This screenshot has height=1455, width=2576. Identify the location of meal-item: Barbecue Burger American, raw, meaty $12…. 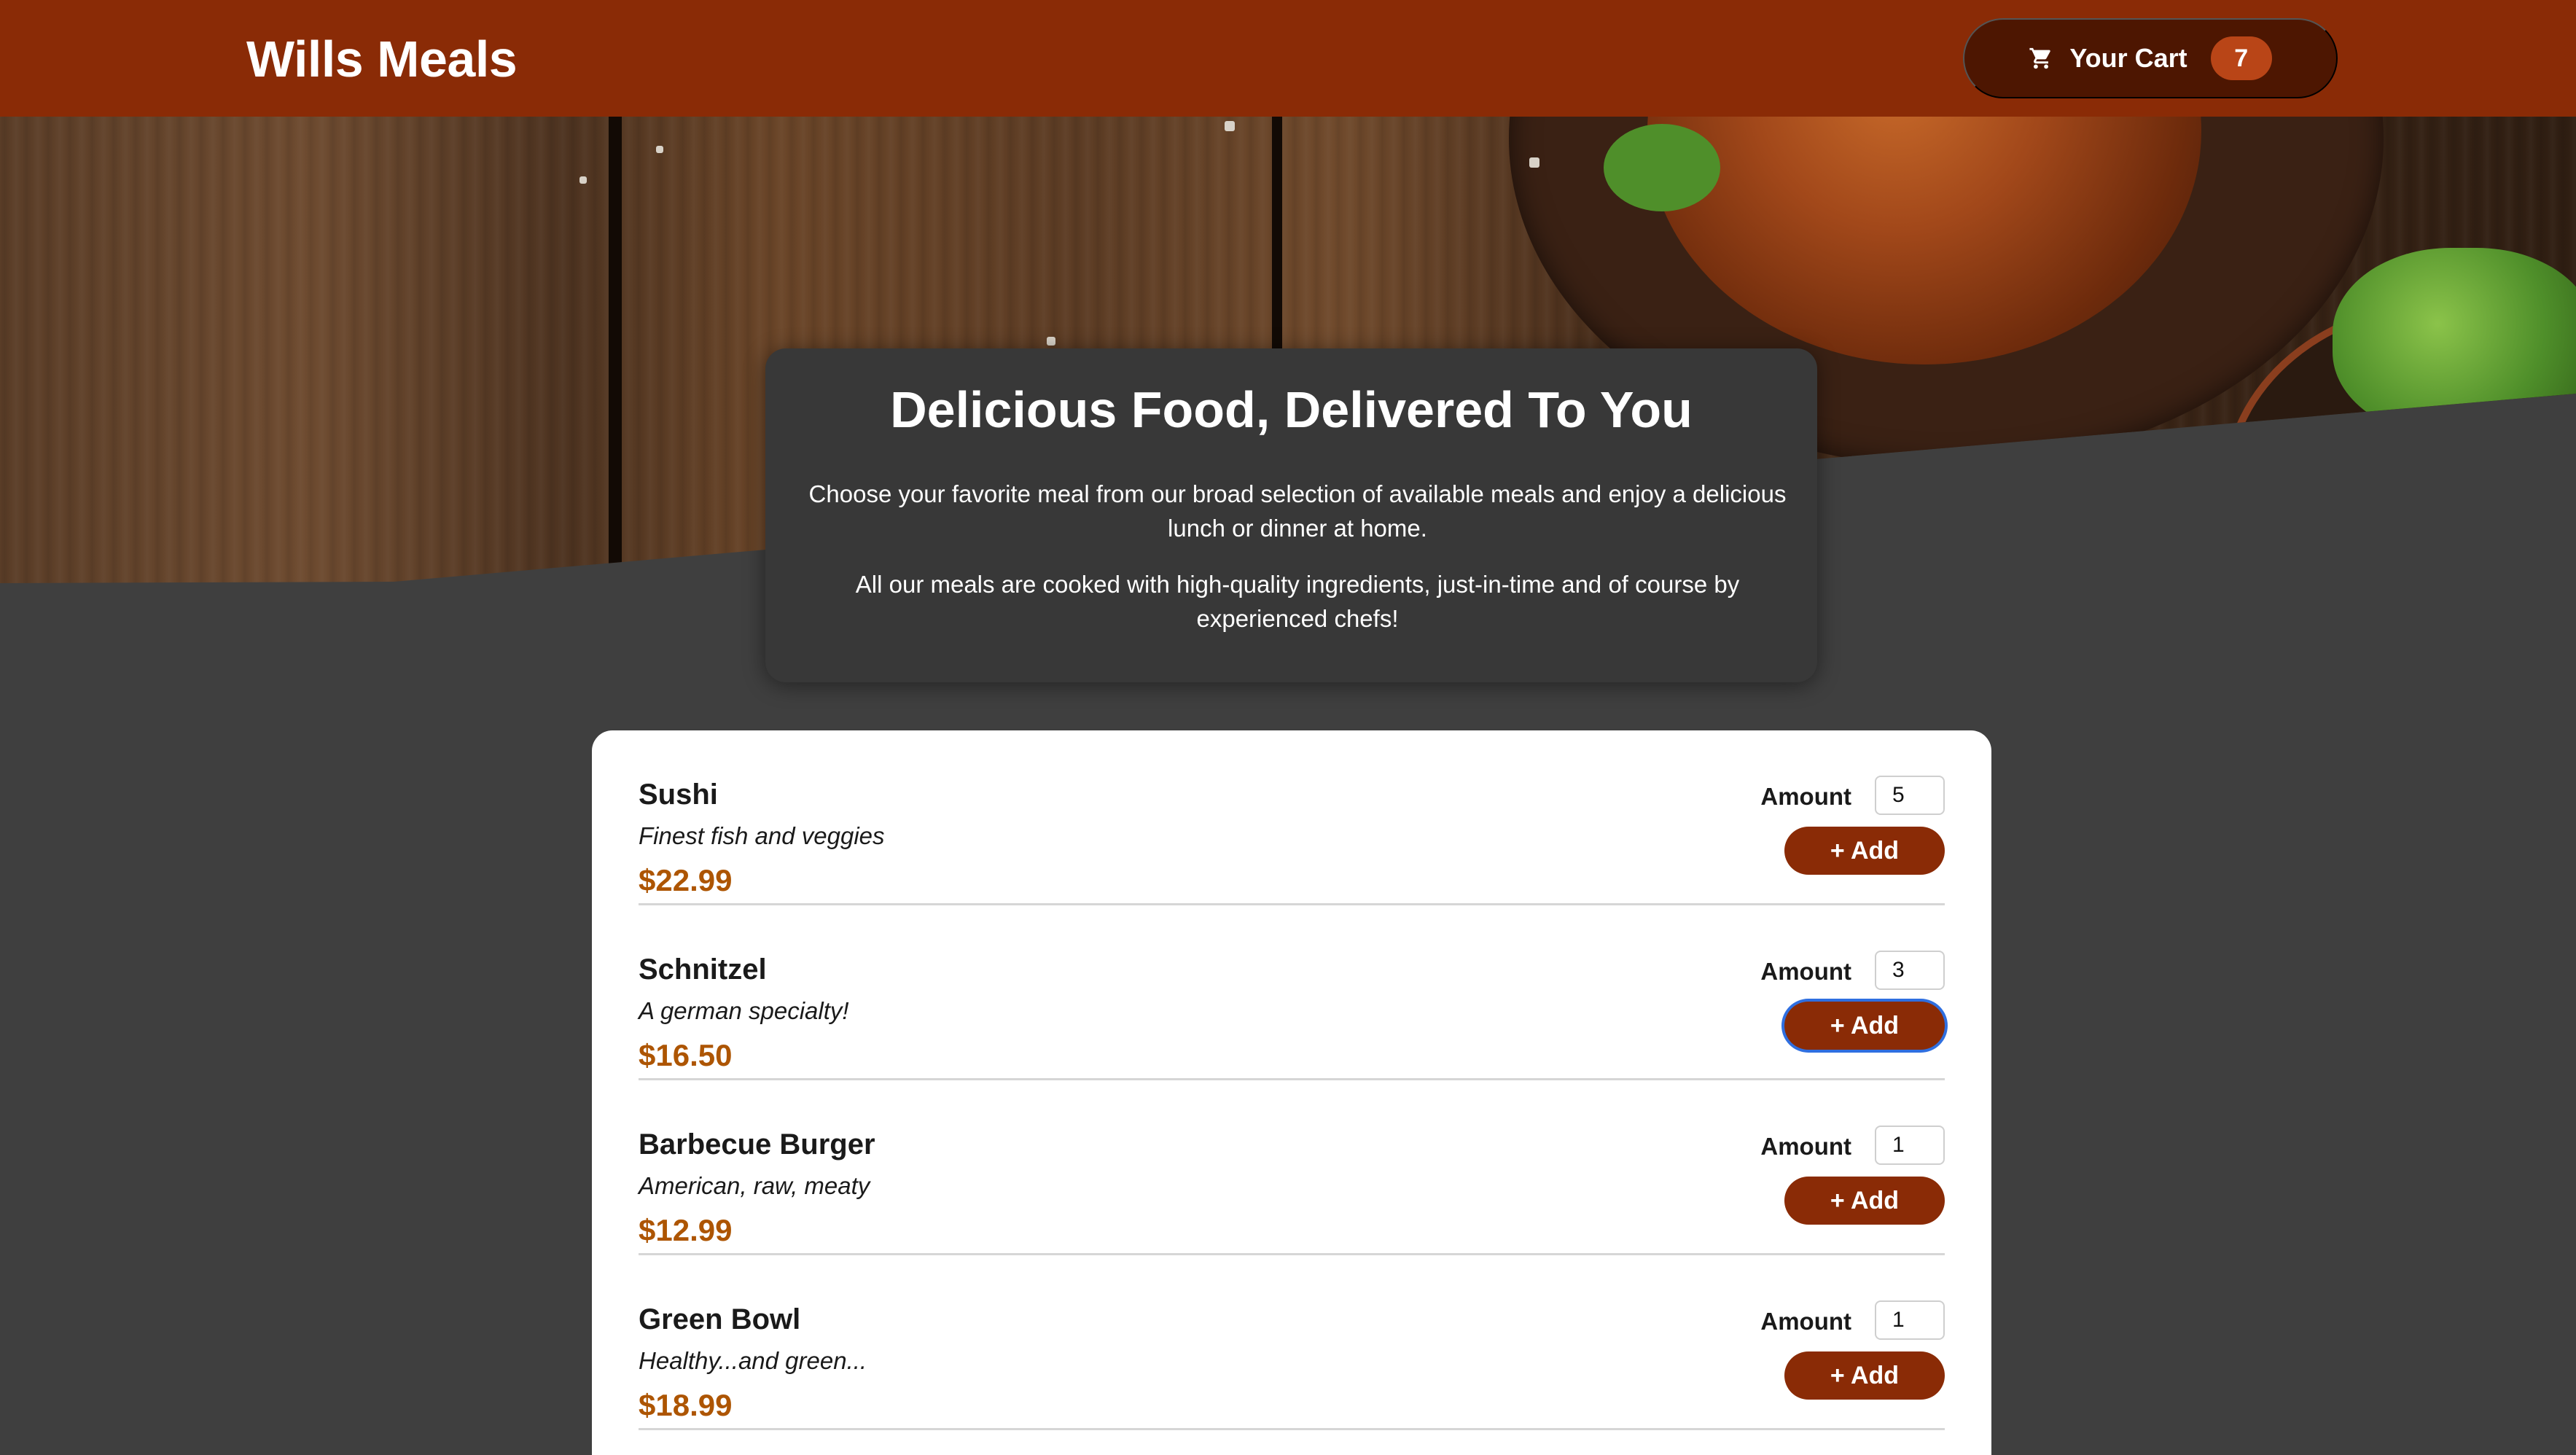
(1292, 1167).